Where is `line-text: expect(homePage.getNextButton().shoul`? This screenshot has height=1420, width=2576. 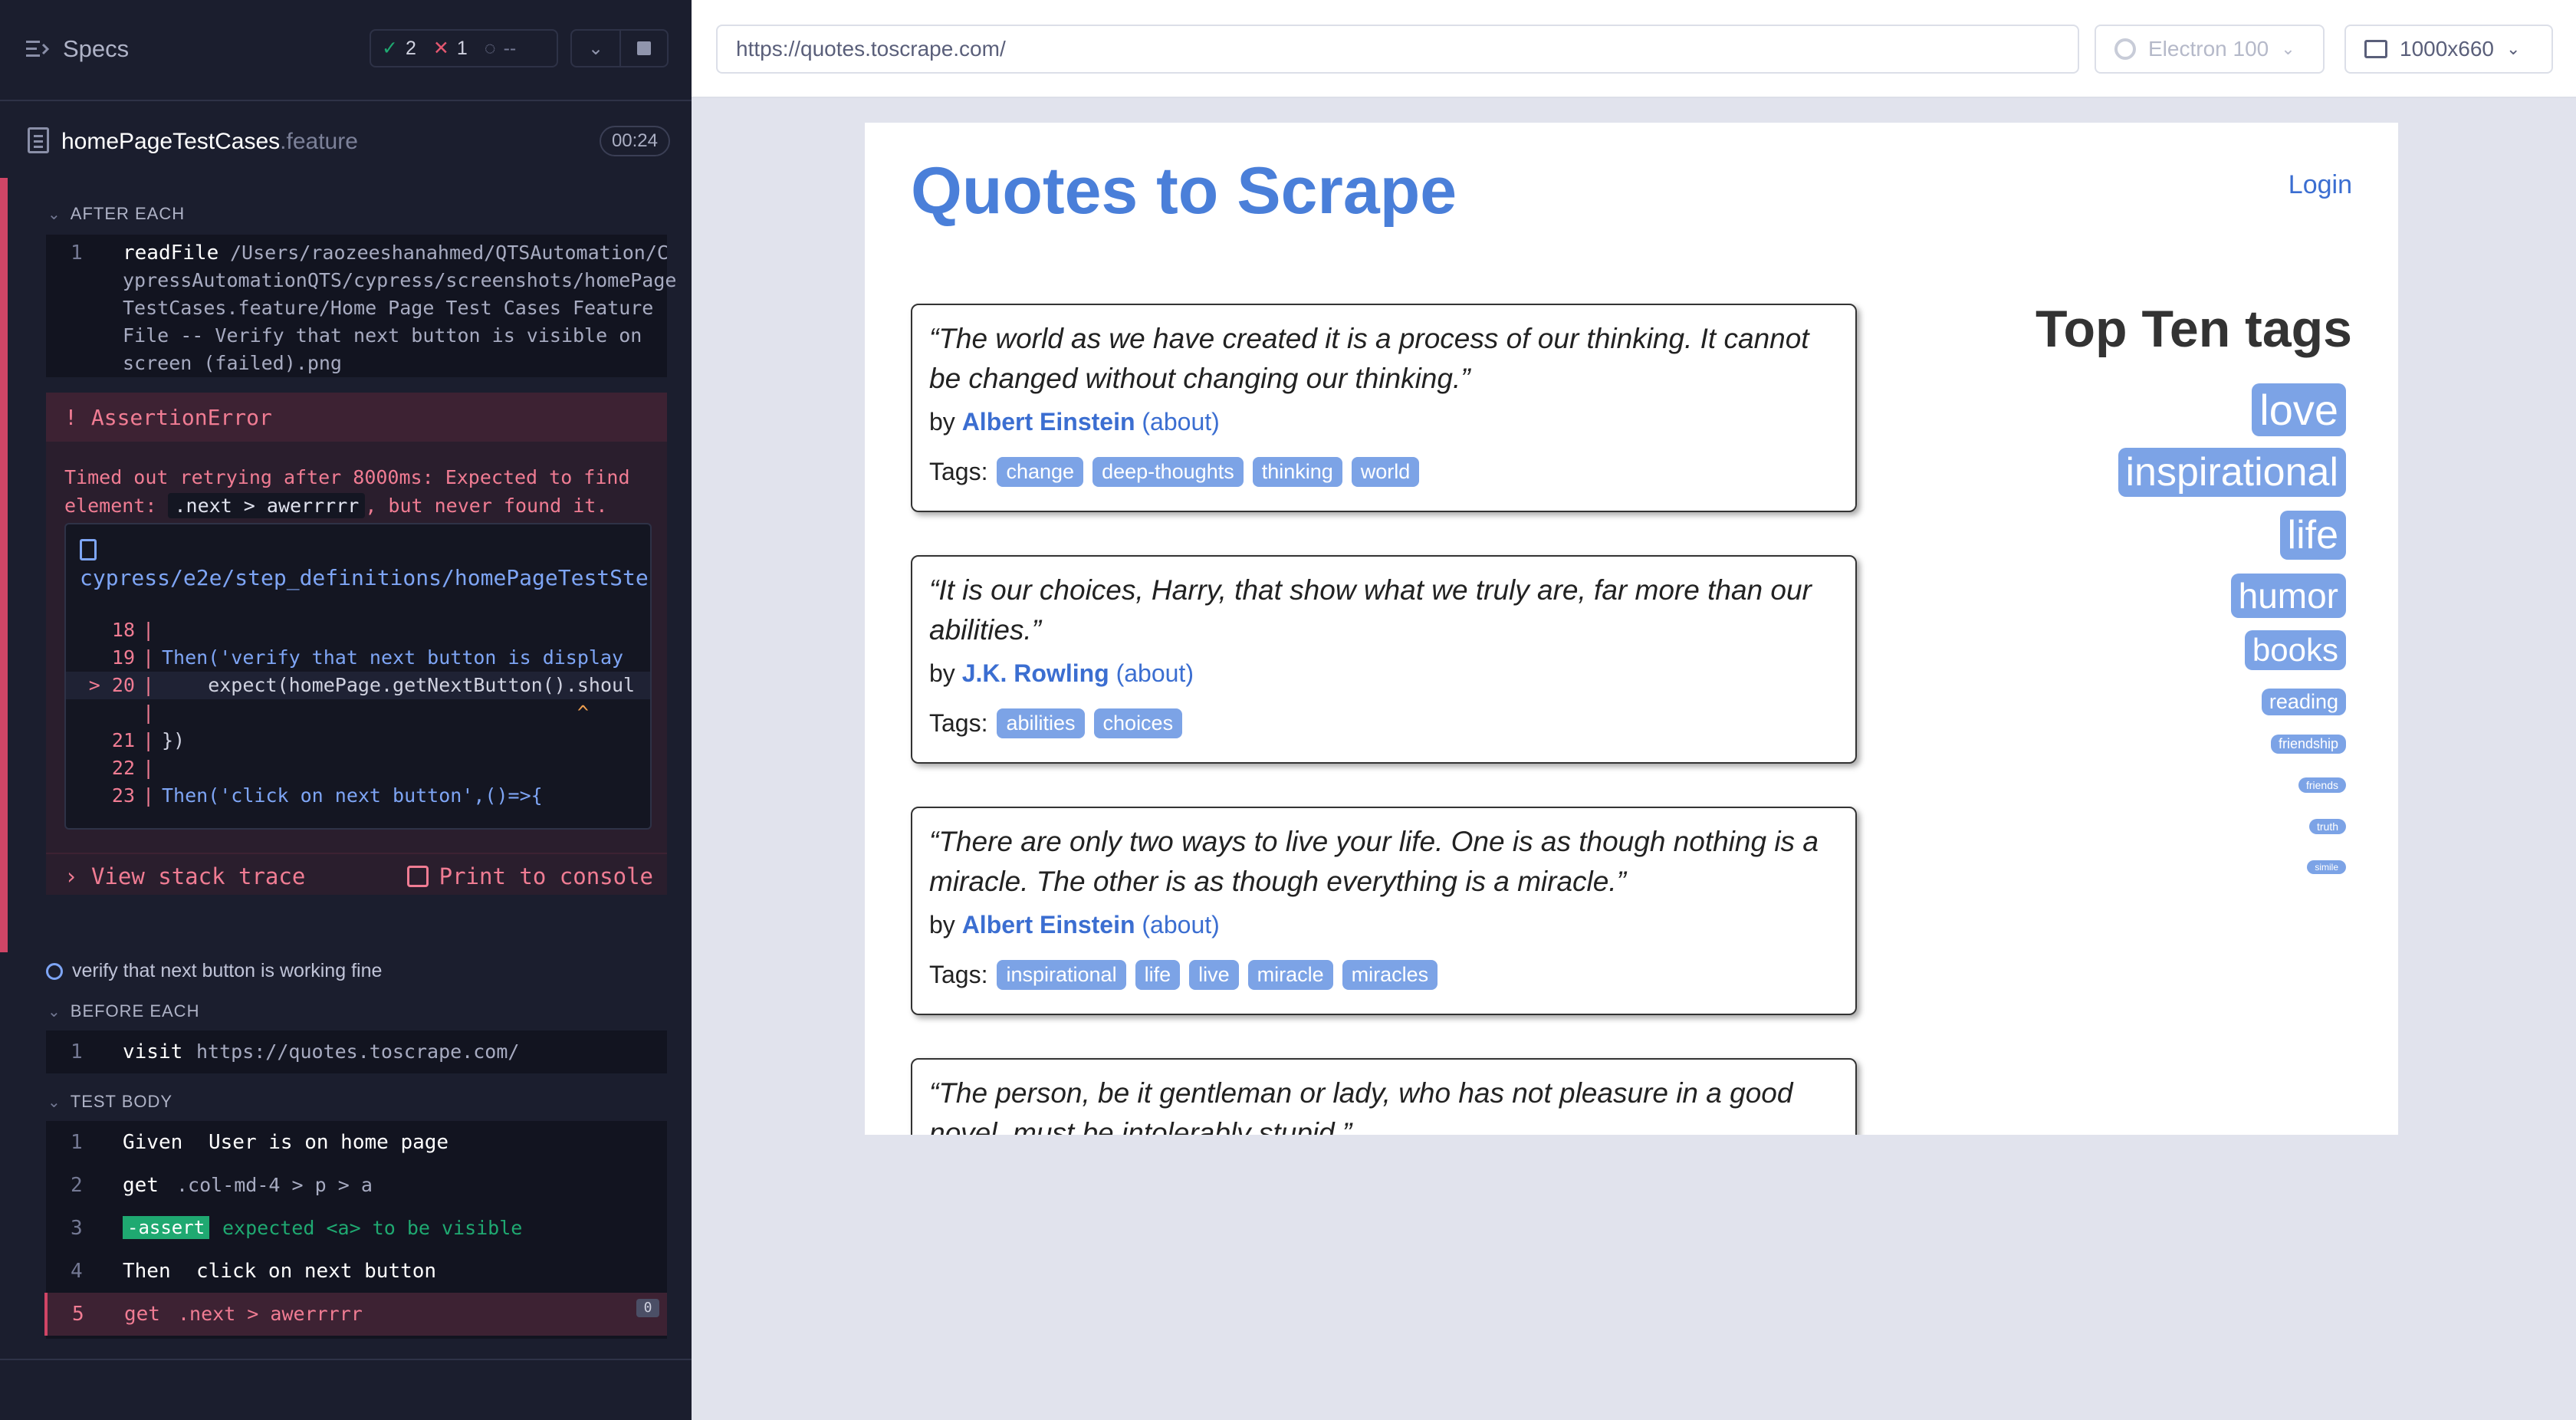 line-text: expect(homePage.getNextButton().shoul is located at coordinates (399, 685).